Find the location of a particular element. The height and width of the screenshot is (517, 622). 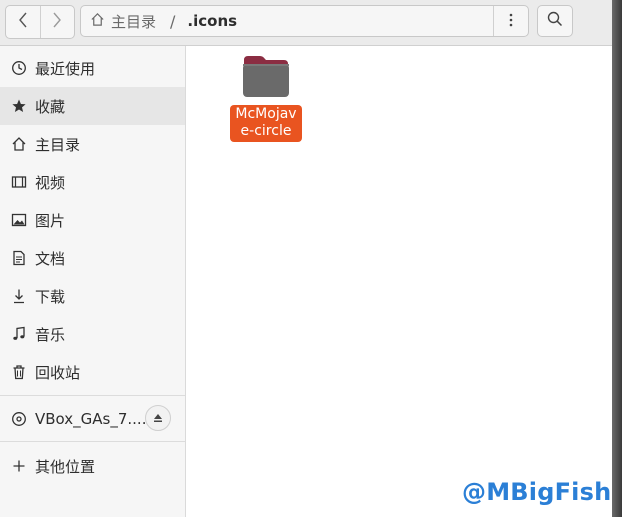

path-menu-button is located at coordinates (510, 21).